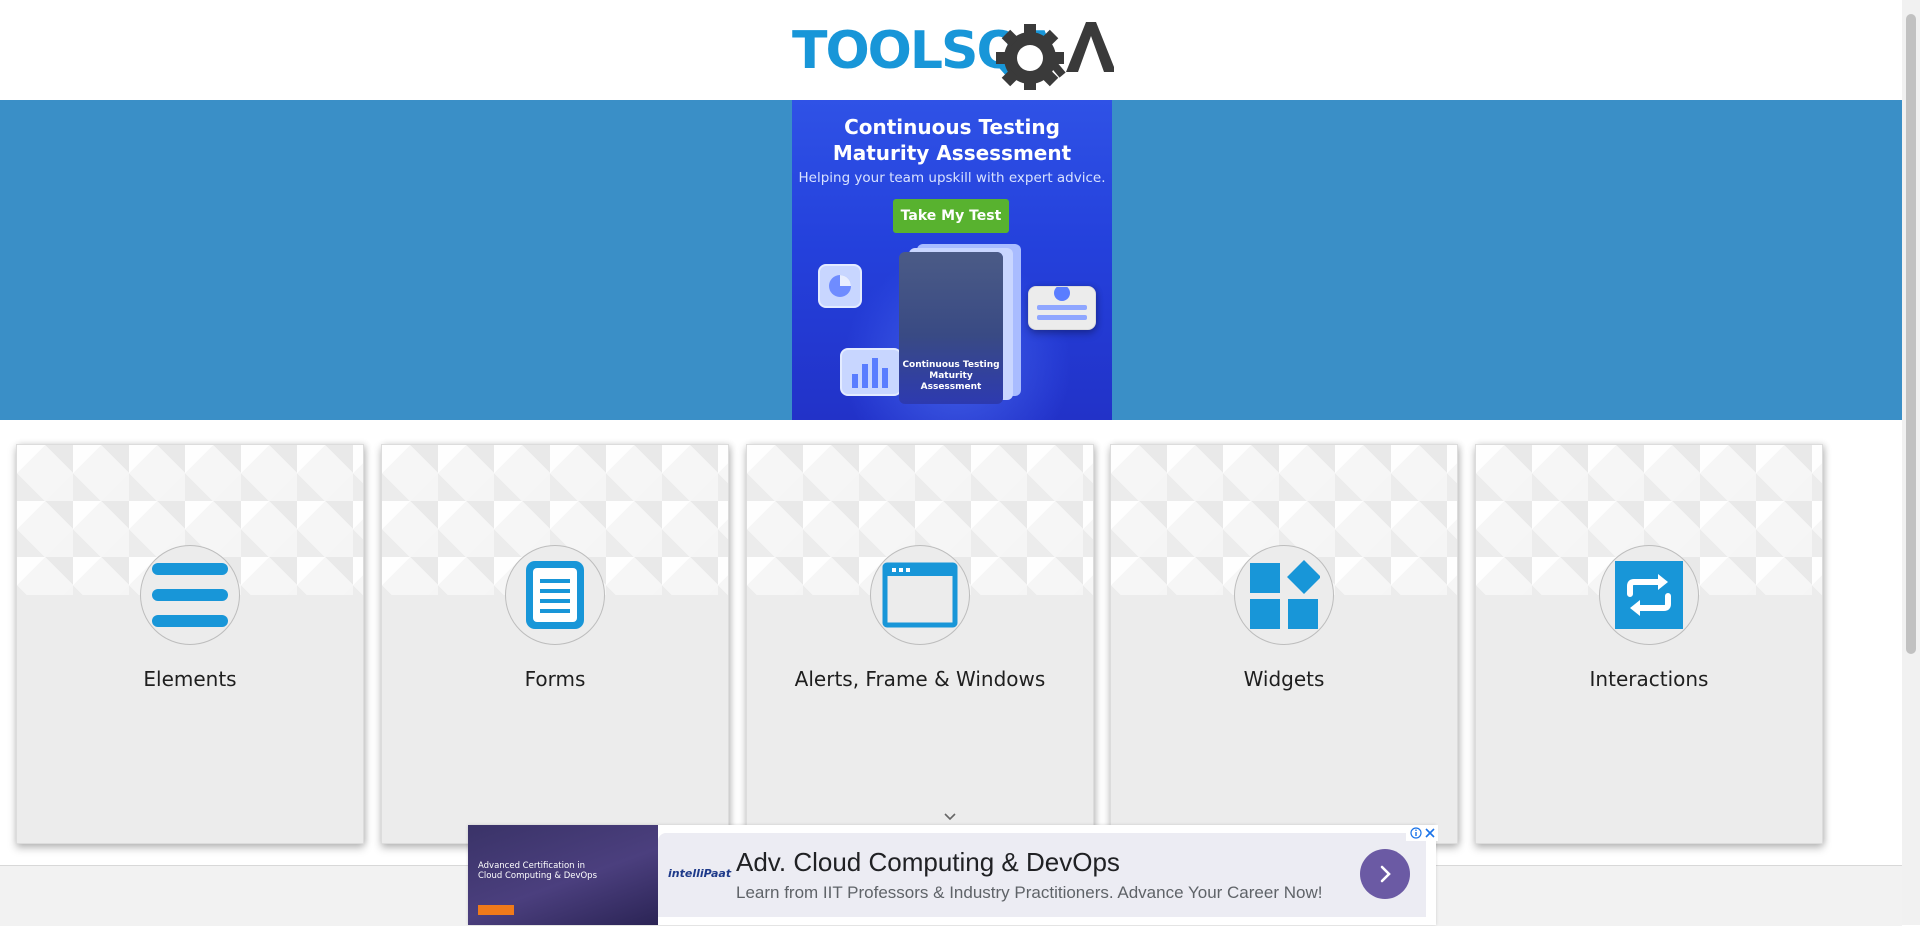  I want to click on profile-card-icon, so click(1062, 307).